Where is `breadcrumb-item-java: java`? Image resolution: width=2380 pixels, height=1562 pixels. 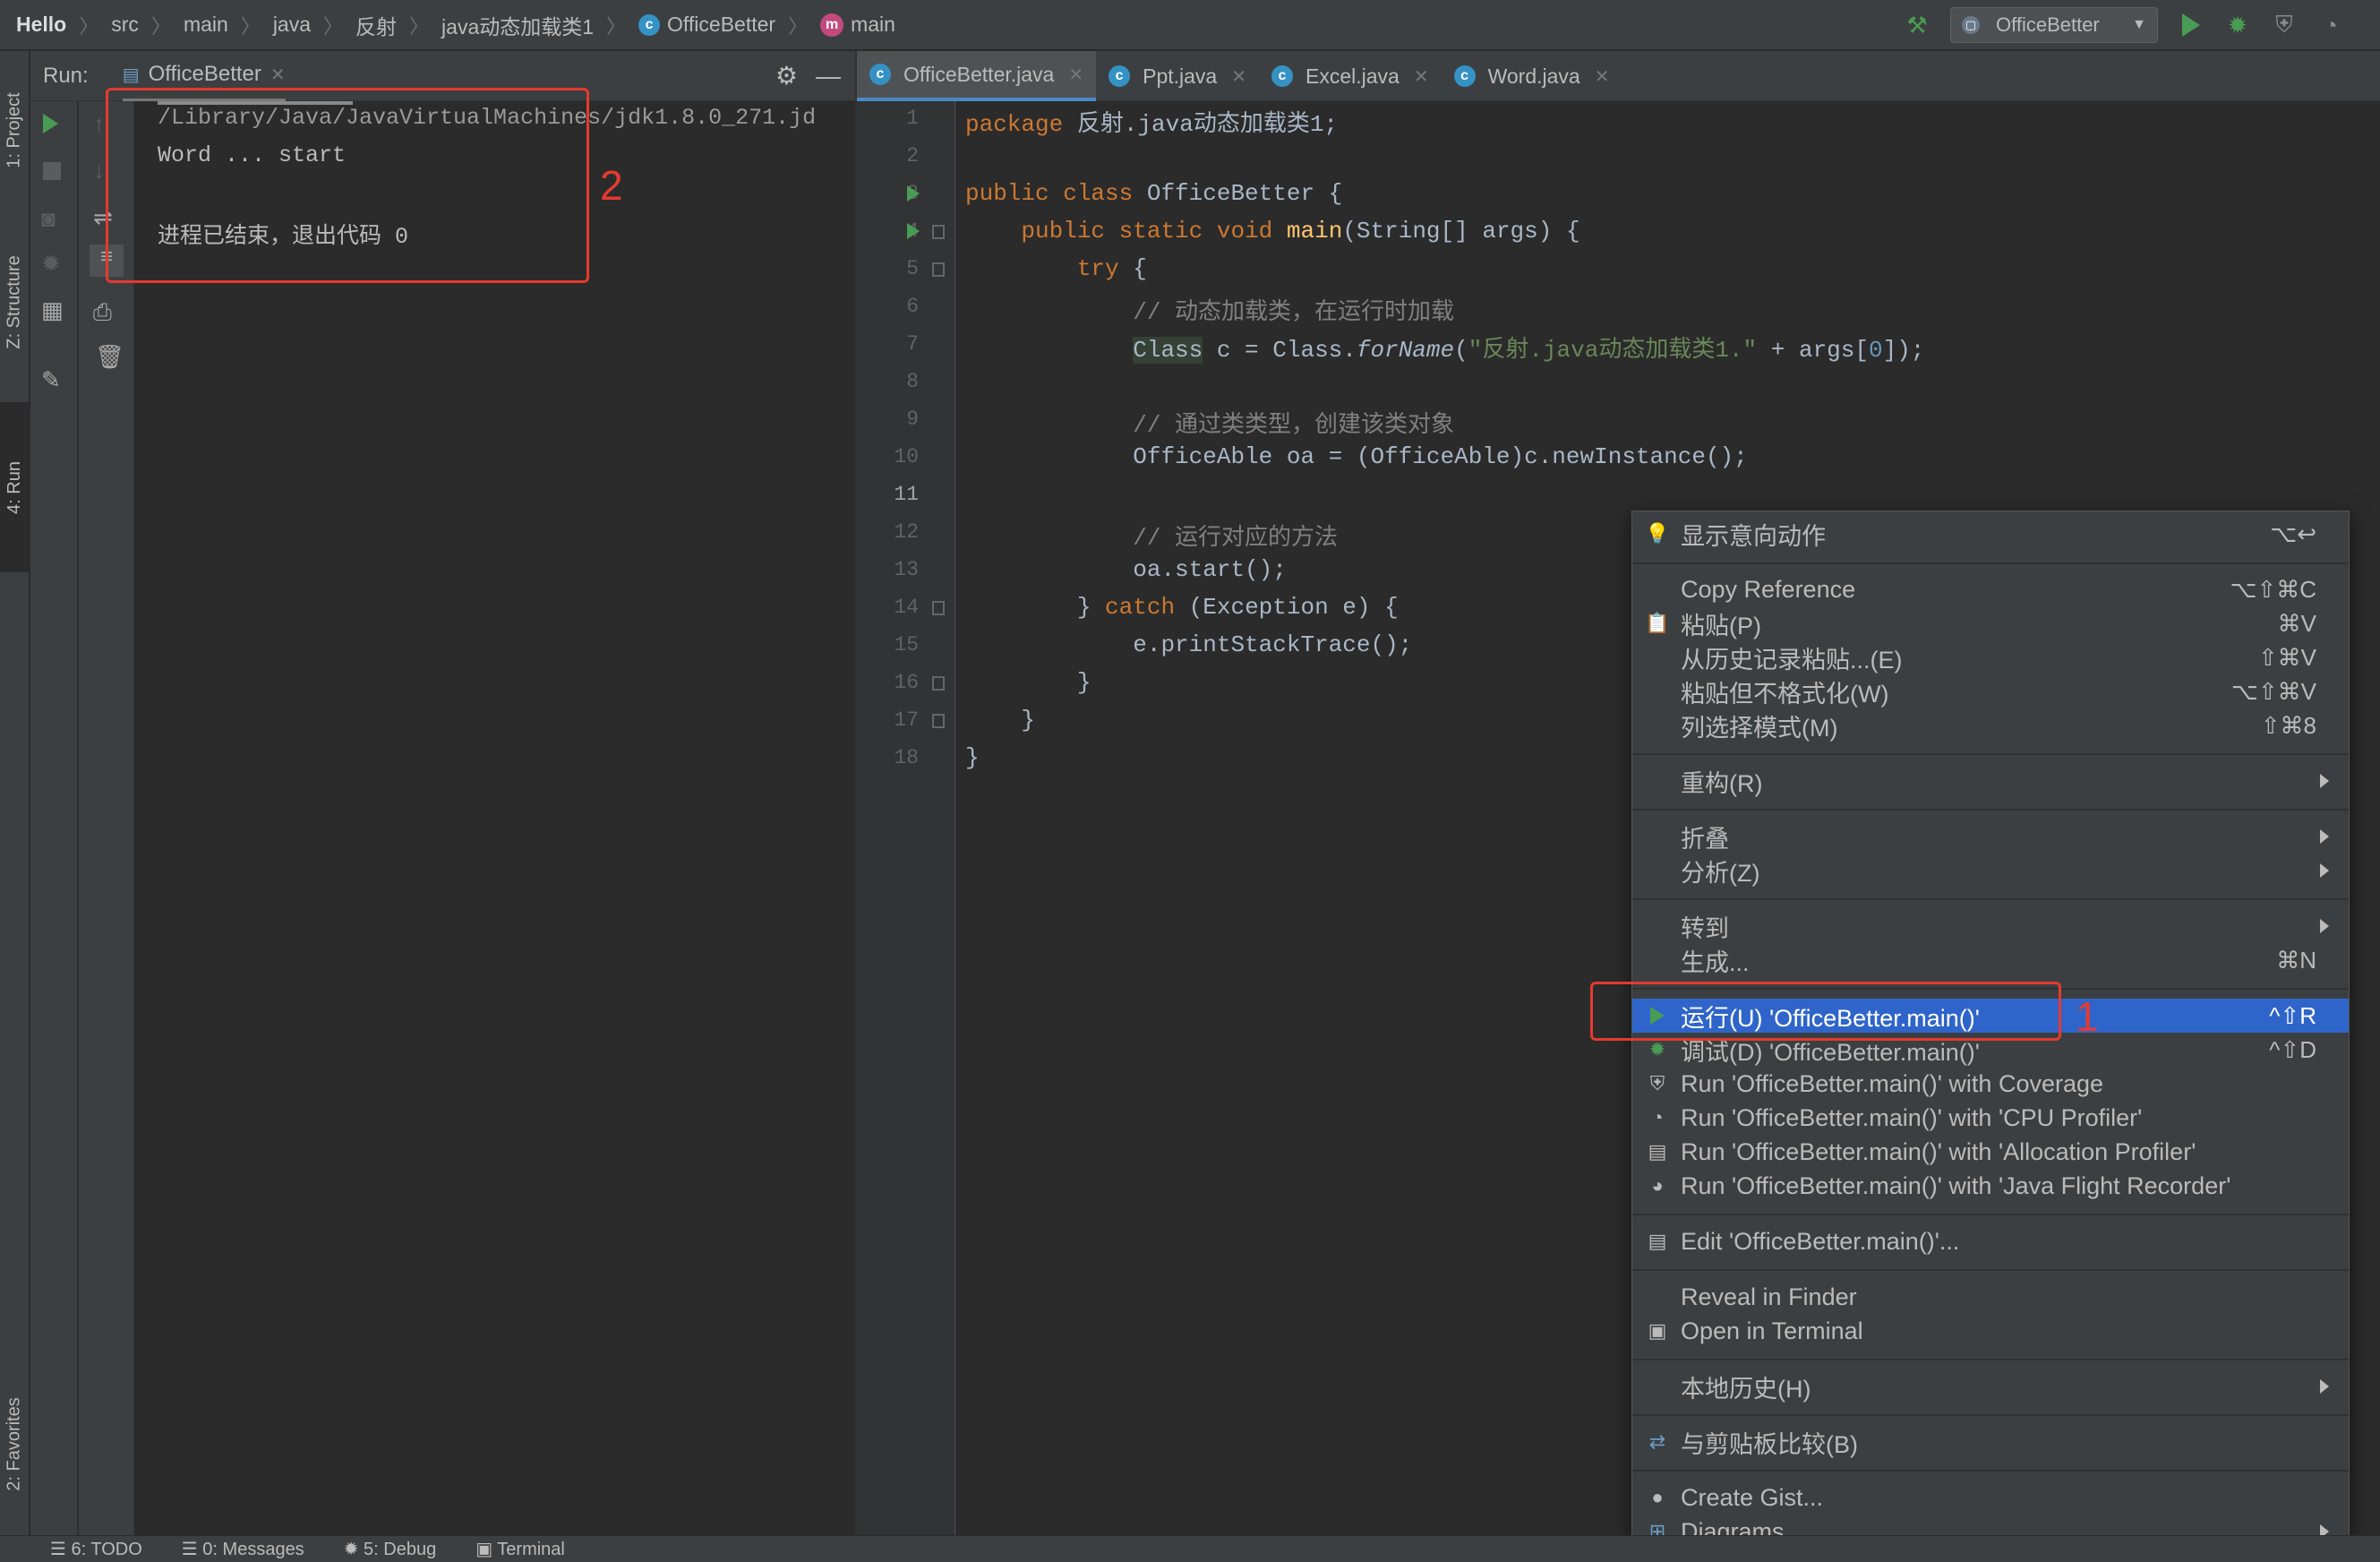 breadcrumb-item-java: java is located at coordinates (292, 25).